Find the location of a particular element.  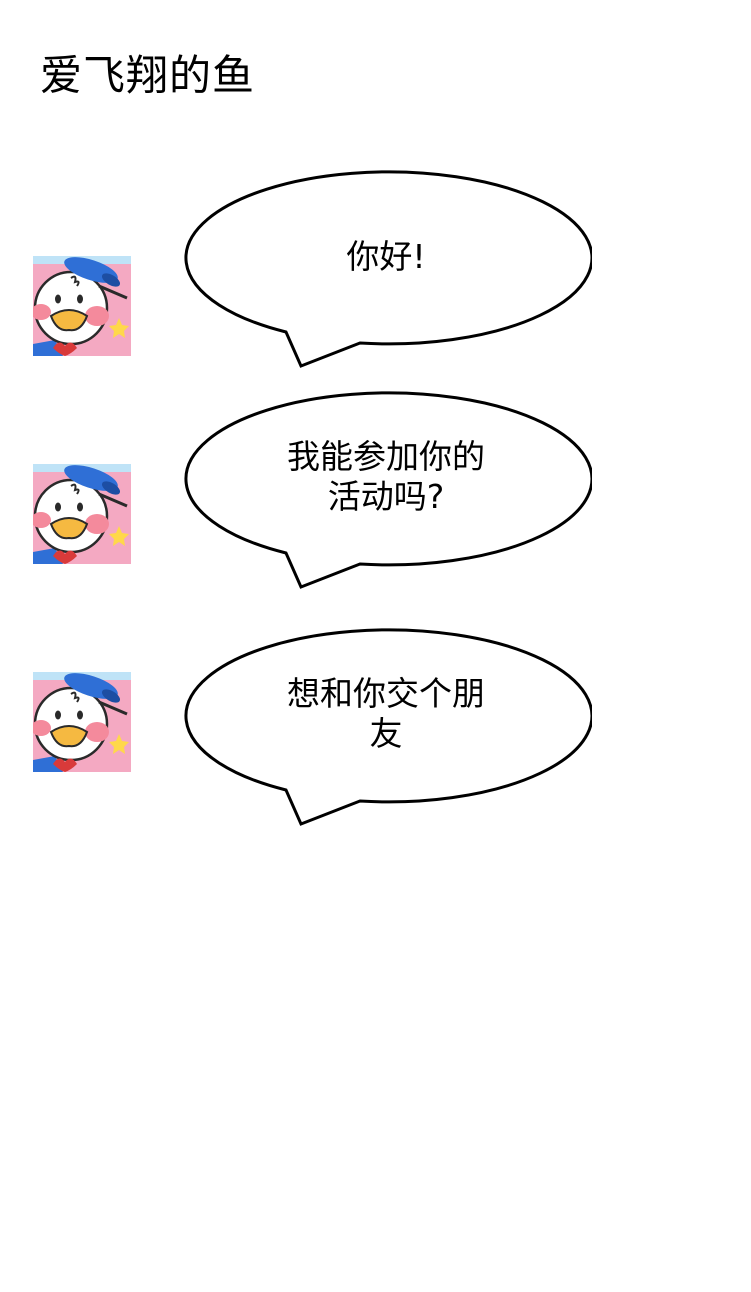

speech-bubble: 你好! is located at coordinates (386, 268).